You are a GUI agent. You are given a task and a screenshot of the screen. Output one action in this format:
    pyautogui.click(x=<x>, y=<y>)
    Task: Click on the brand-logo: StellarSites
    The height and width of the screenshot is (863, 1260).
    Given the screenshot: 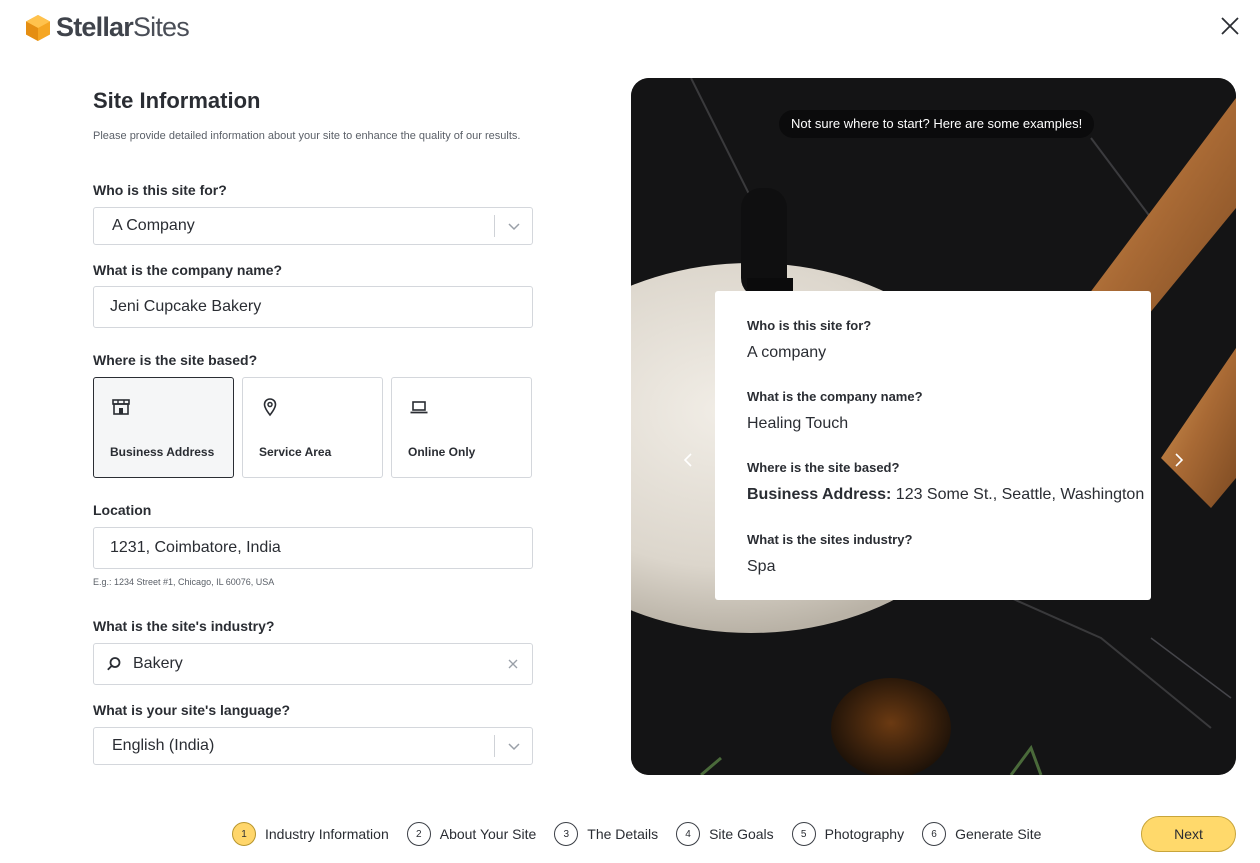 What is the action you would take?
    pyautogui.click(x=108, y=27)
    